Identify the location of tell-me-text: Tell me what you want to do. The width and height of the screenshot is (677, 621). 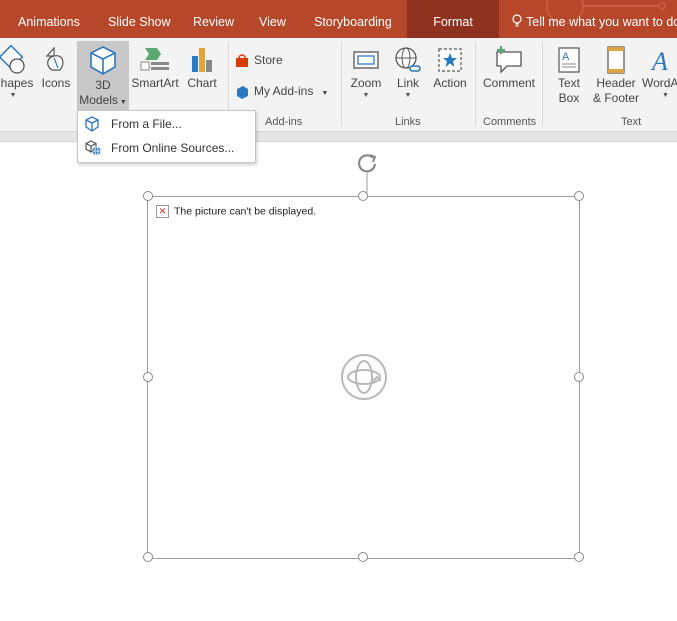
(601, 22).